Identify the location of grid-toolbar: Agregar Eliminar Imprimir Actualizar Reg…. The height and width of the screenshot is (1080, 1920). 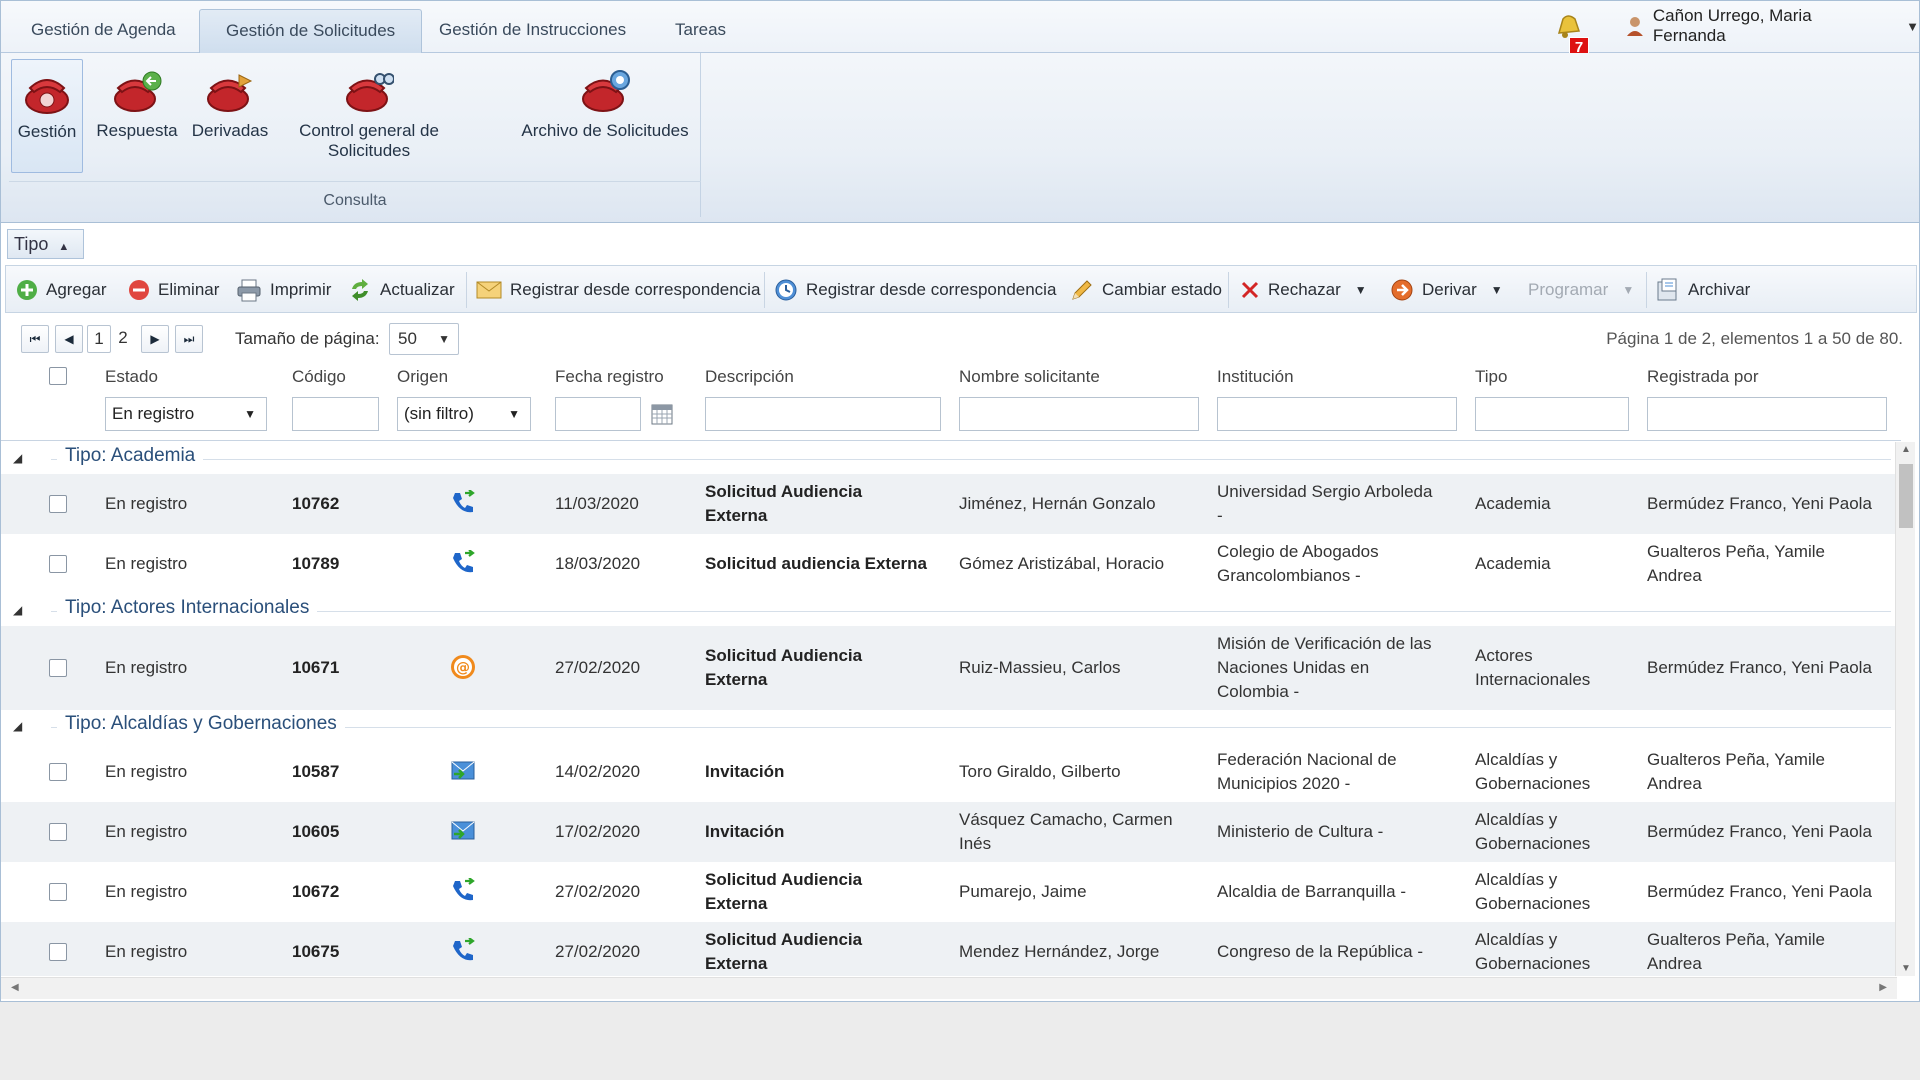
(961, 289).